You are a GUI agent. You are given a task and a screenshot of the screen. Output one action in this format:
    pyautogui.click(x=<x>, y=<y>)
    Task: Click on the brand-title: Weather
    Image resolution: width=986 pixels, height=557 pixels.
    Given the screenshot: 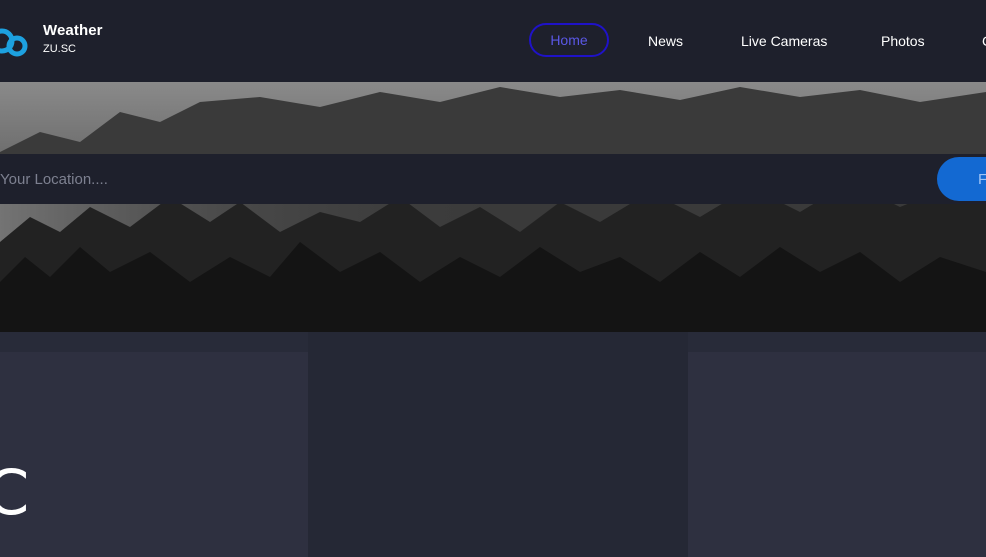 What is the action you would take?
    pyautogui.click(x=73, y=30)
    